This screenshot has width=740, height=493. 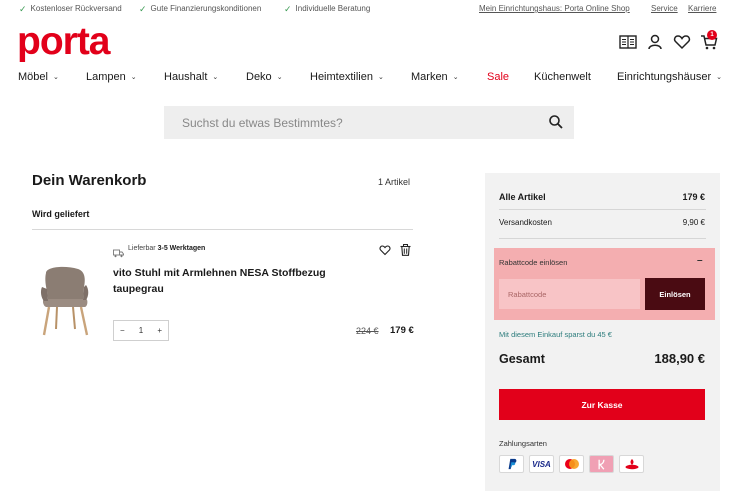 I want to click on usp-label: Individuelle Beratung, so click(x=333, y=8).